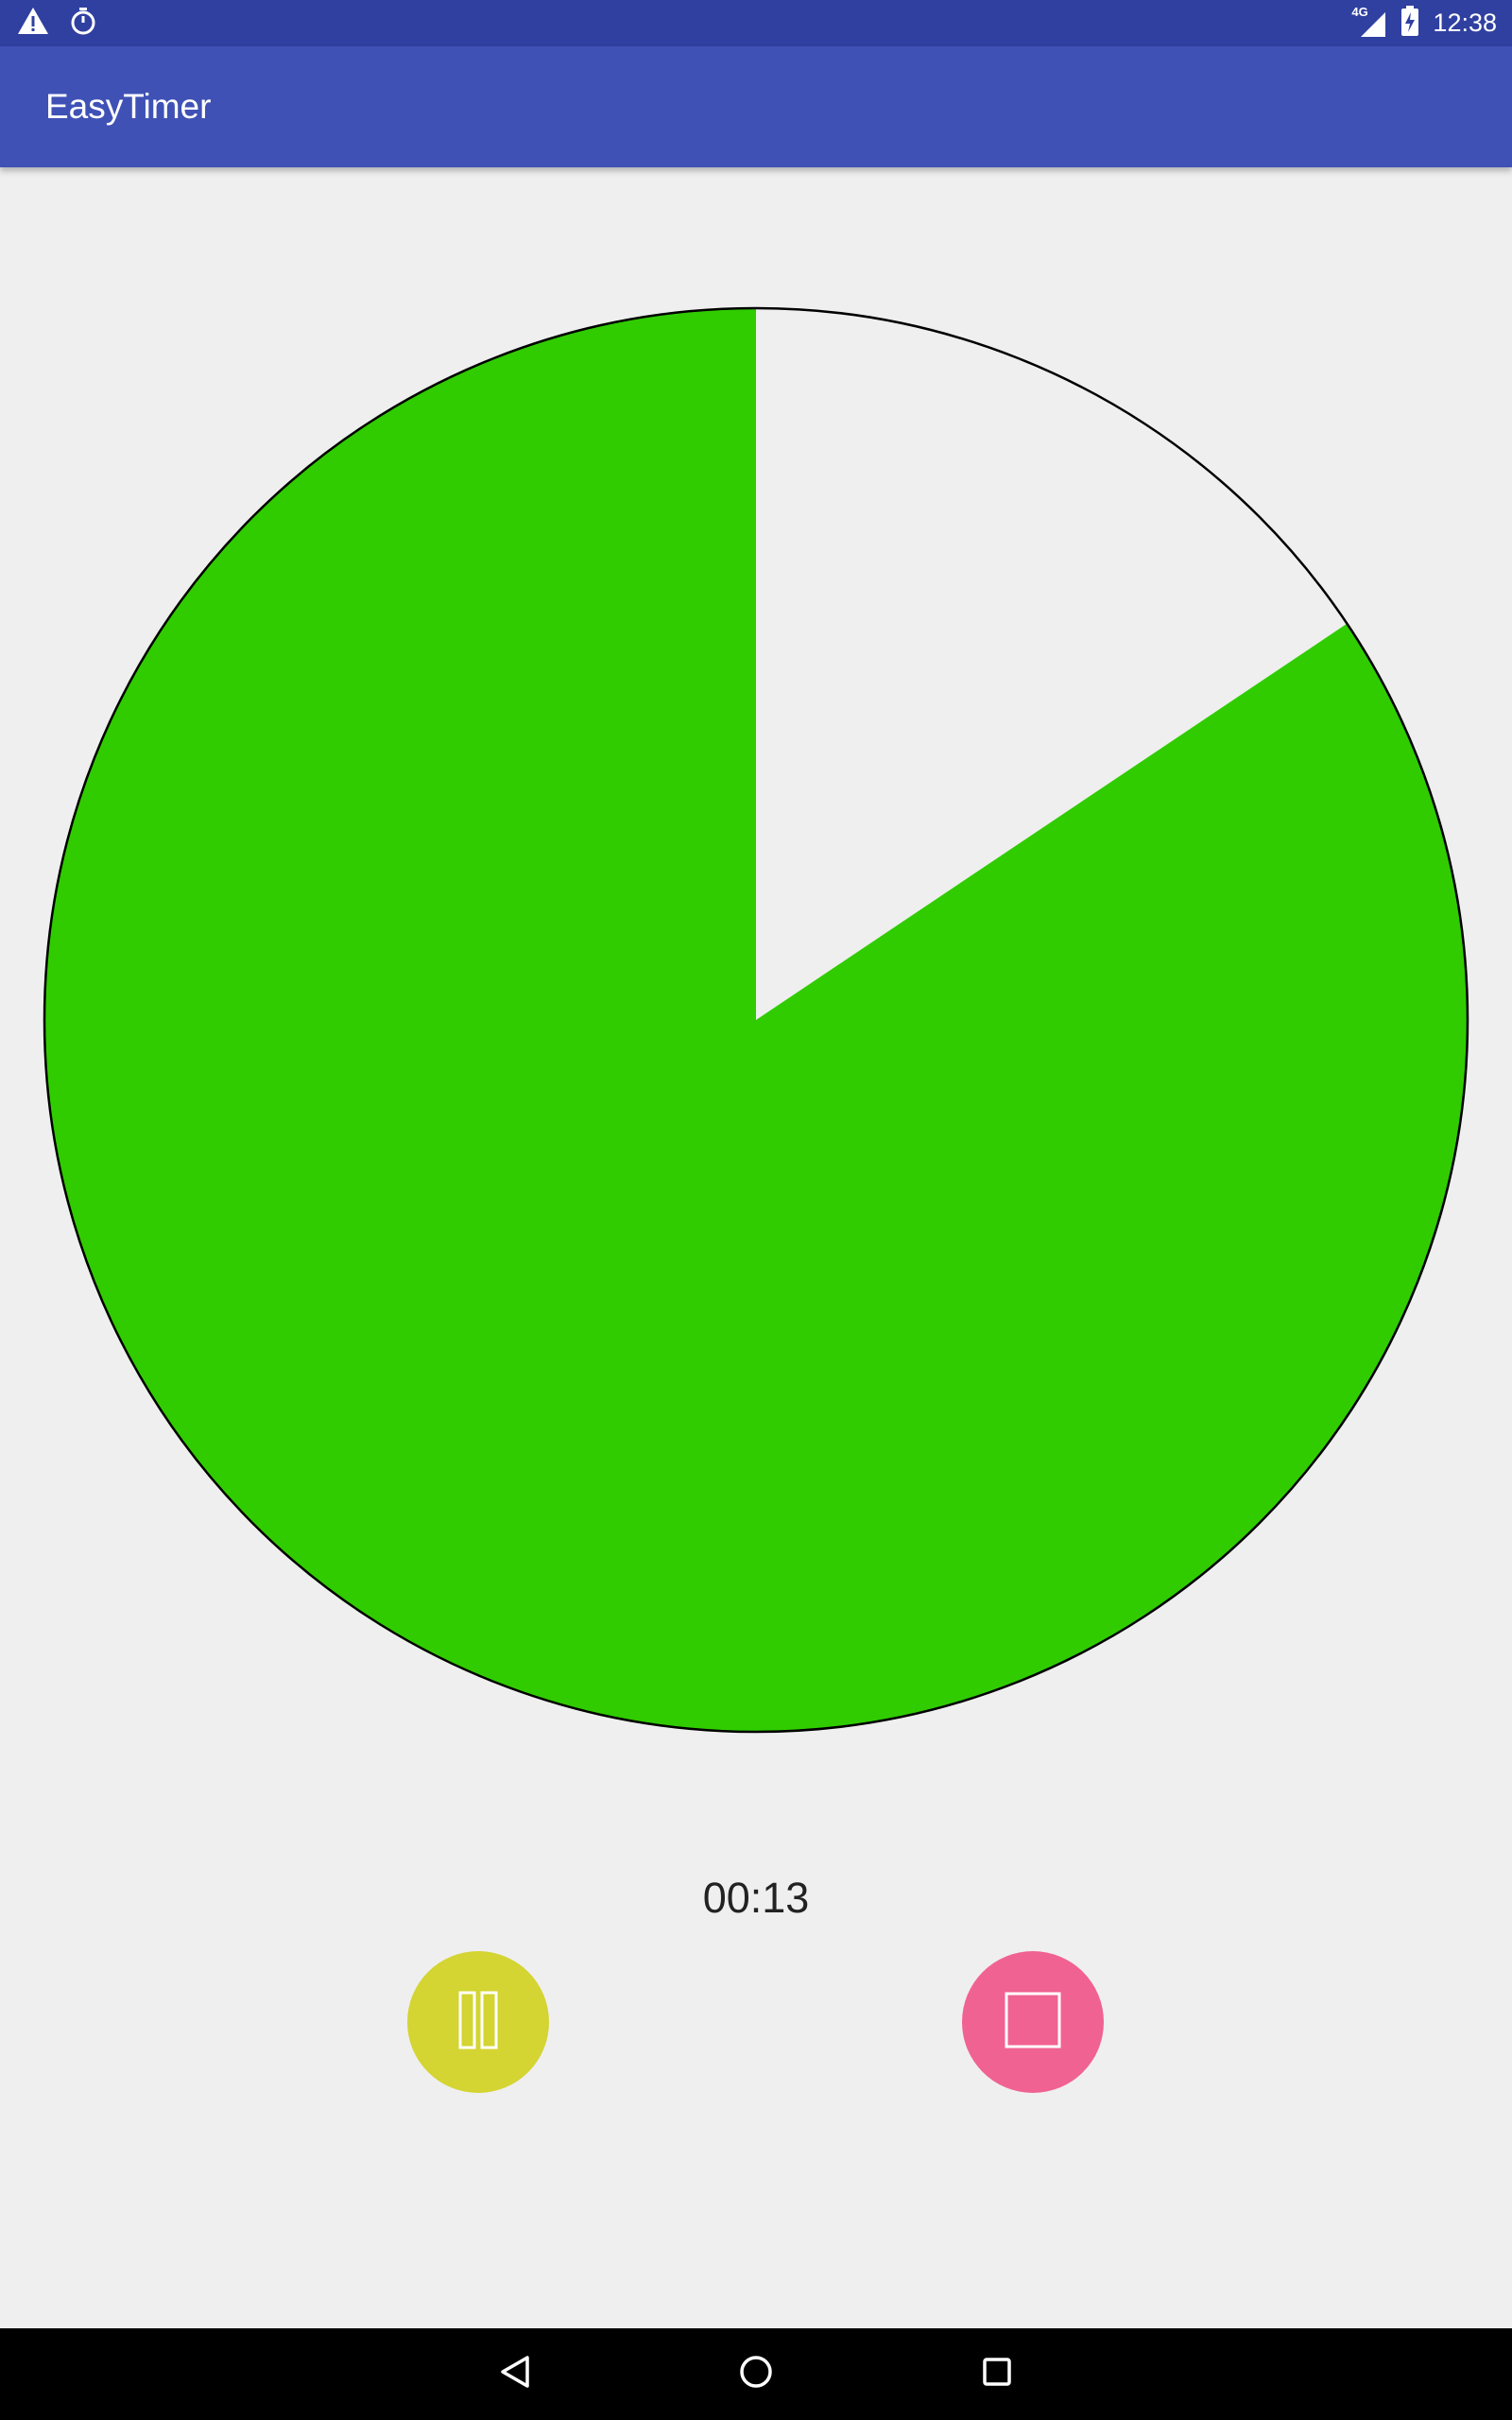 The width and height of the screenshot is (1512, 2420). I want to click on navigation-bar, so click(756, 2374).